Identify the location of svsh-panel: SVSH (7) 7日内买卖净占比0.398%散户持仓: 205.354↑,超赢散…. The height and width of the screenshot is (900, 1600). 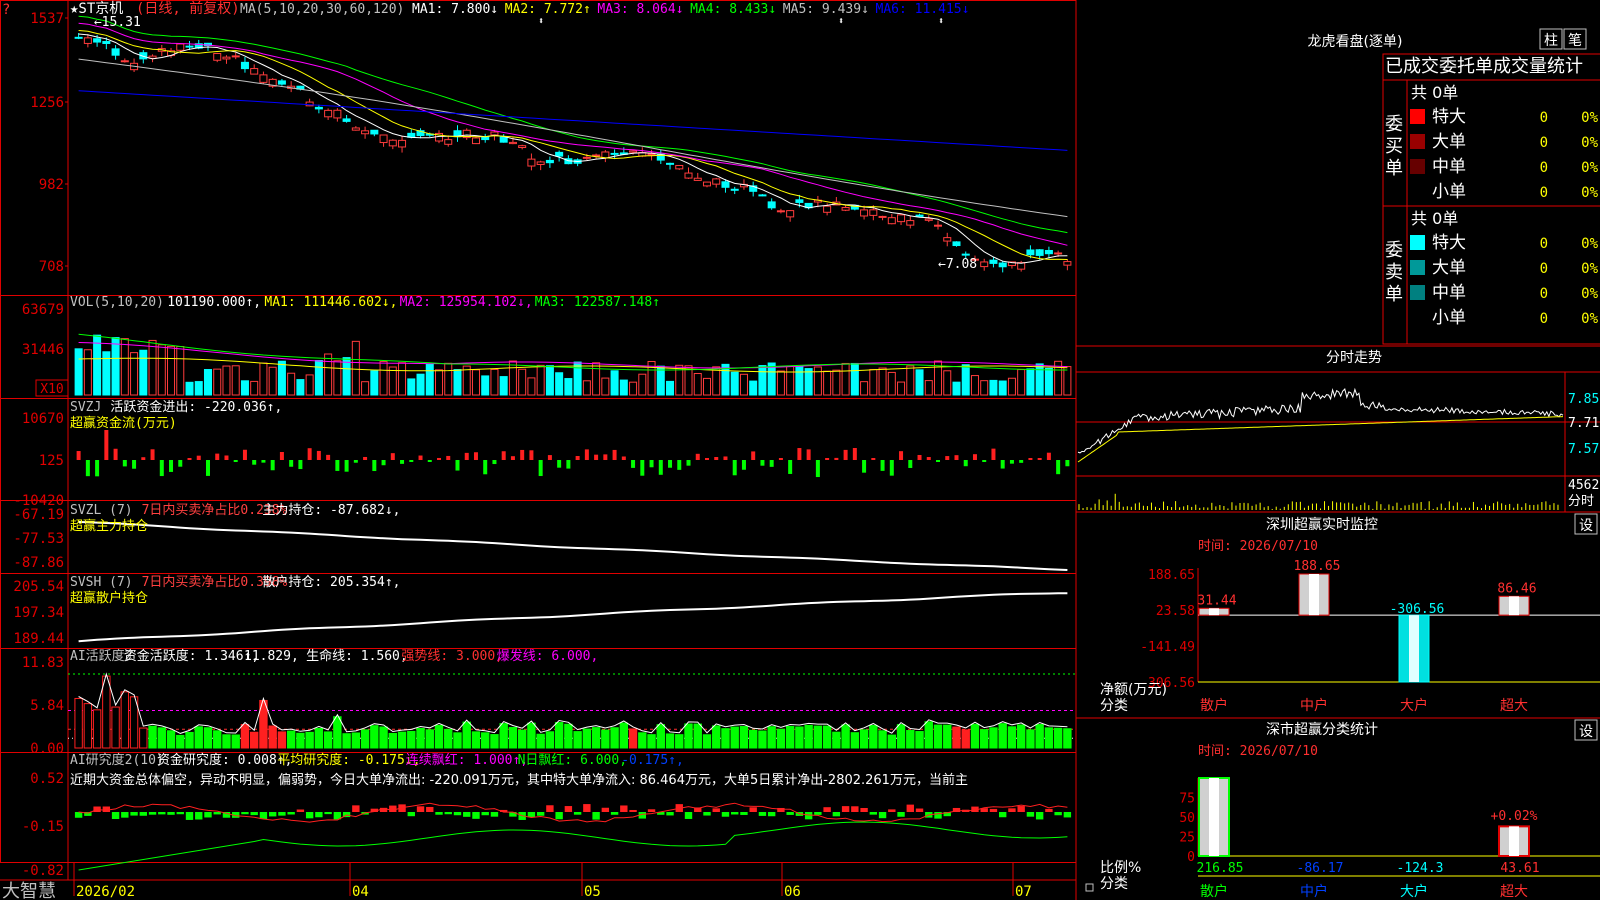
(540, 610).